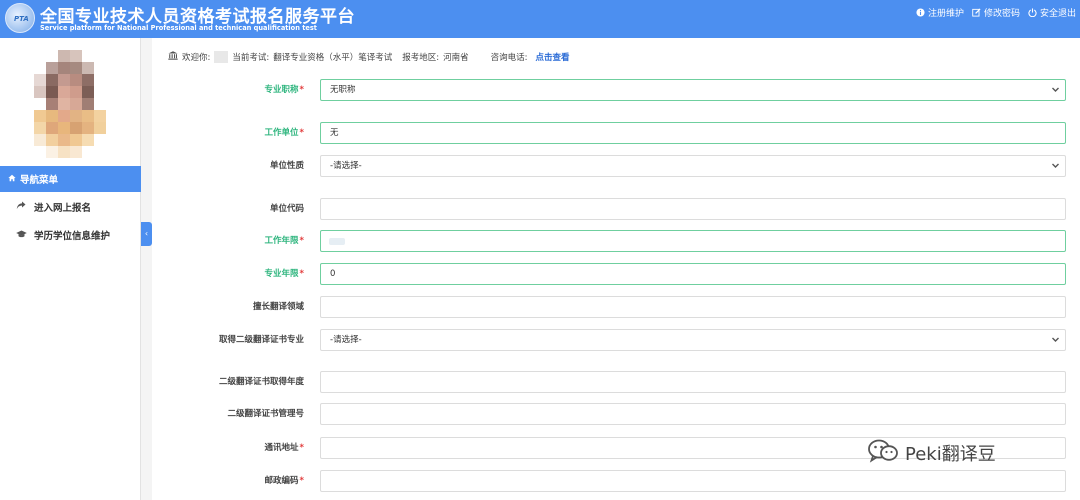  I want to click on field-label-text: 单位代码, so click(286, 209).